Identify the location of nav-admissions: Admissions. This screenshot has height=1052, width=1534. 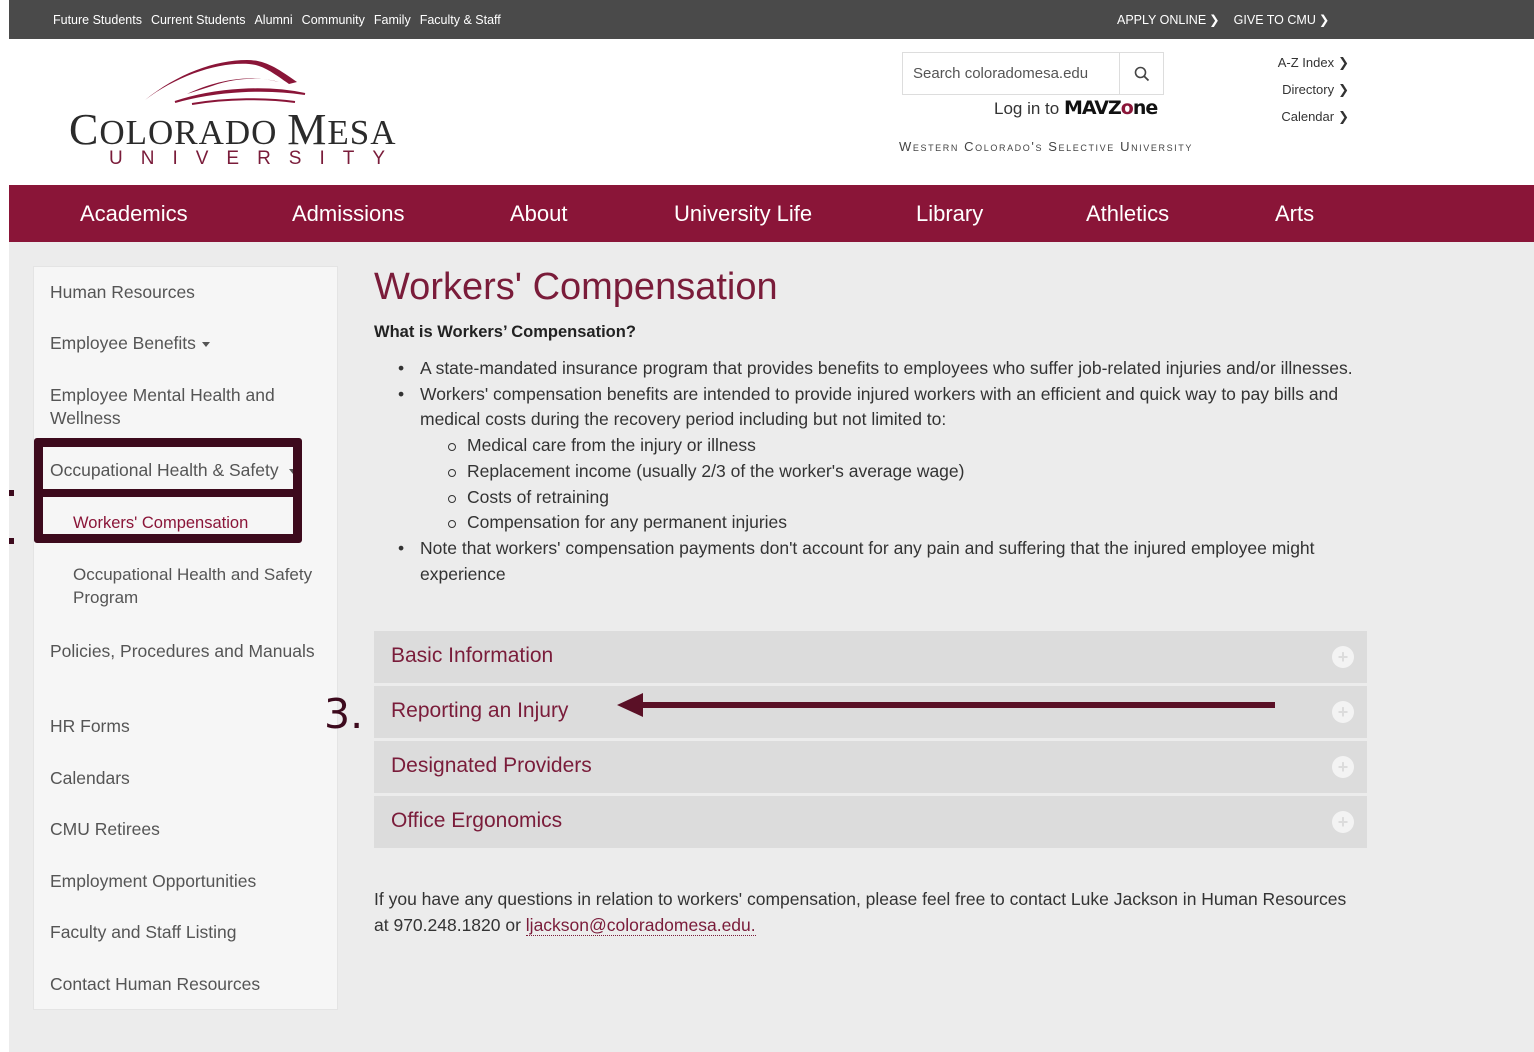
(348, 214).